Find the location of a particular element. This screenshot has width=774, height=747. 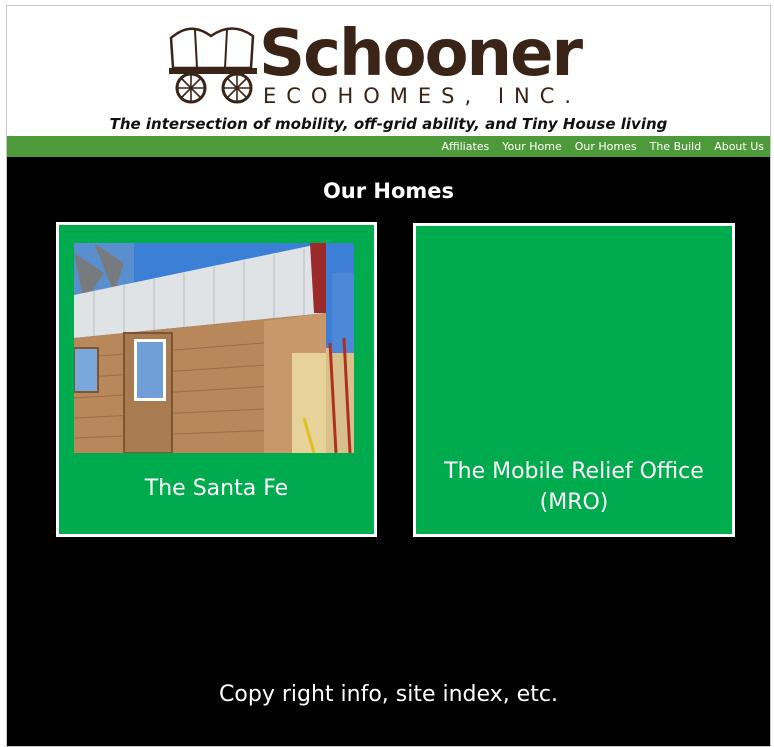

nav-item-about-us: About Us is located at coordinates (739, 146).